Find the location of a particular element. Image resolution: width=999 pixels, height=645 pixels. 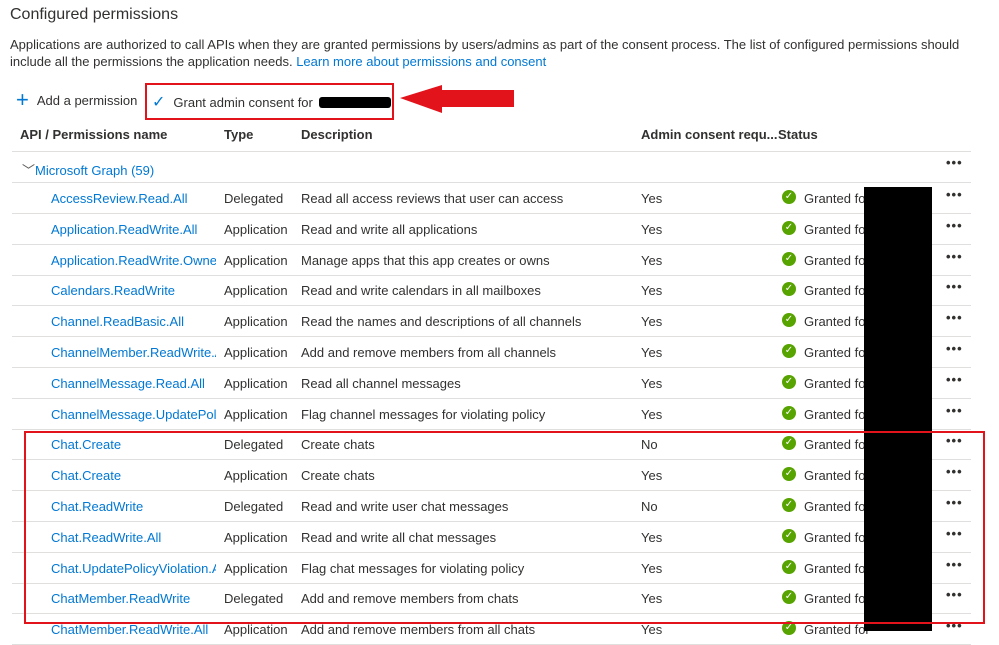

col-description: Description is located at coordinates (337, 134).